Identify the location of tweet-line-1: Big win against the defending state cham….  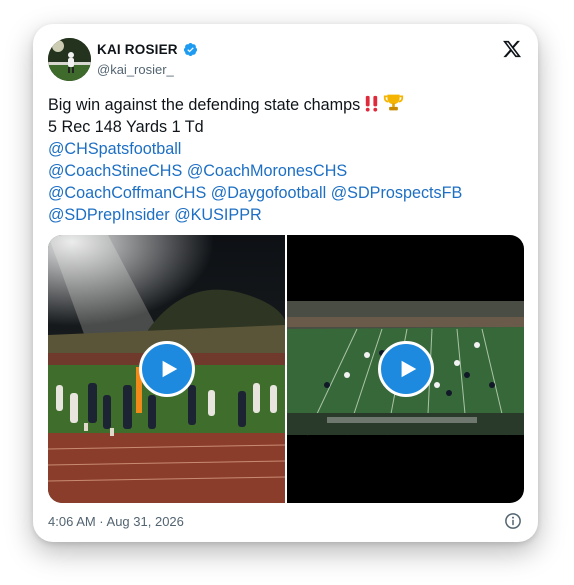
(287, 104).